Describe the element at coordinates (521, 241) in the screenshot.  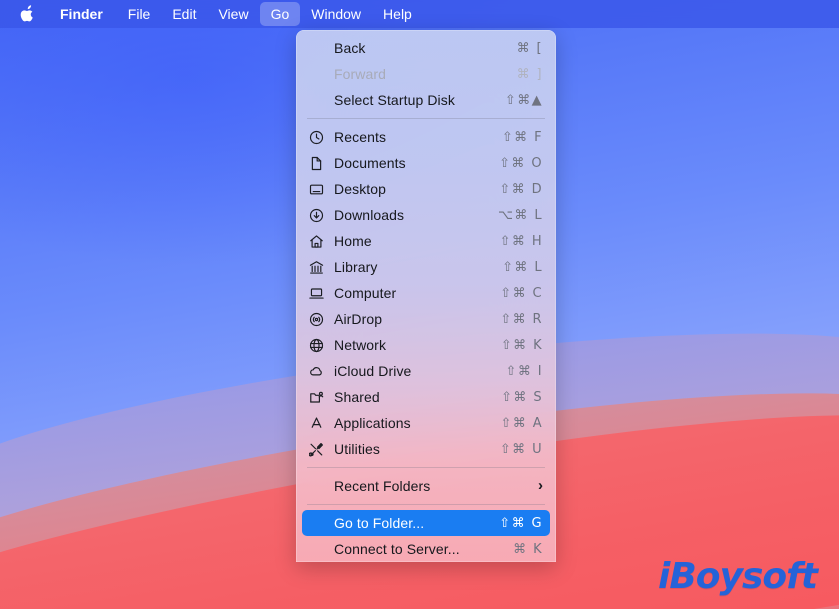
I see `menu-item-shortcut: ⇧⌘ H` at that location.